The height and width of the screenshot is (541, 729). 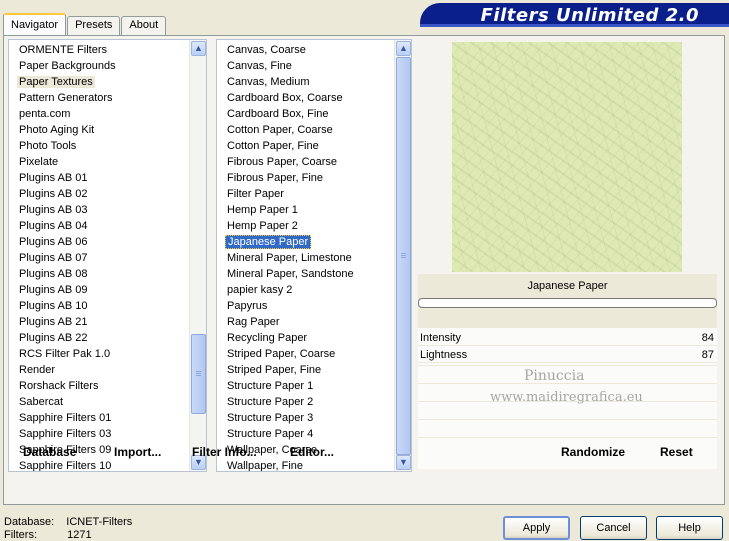 I want to click on category-list-item: Plugins AB 21, so click(x=107, y=322).